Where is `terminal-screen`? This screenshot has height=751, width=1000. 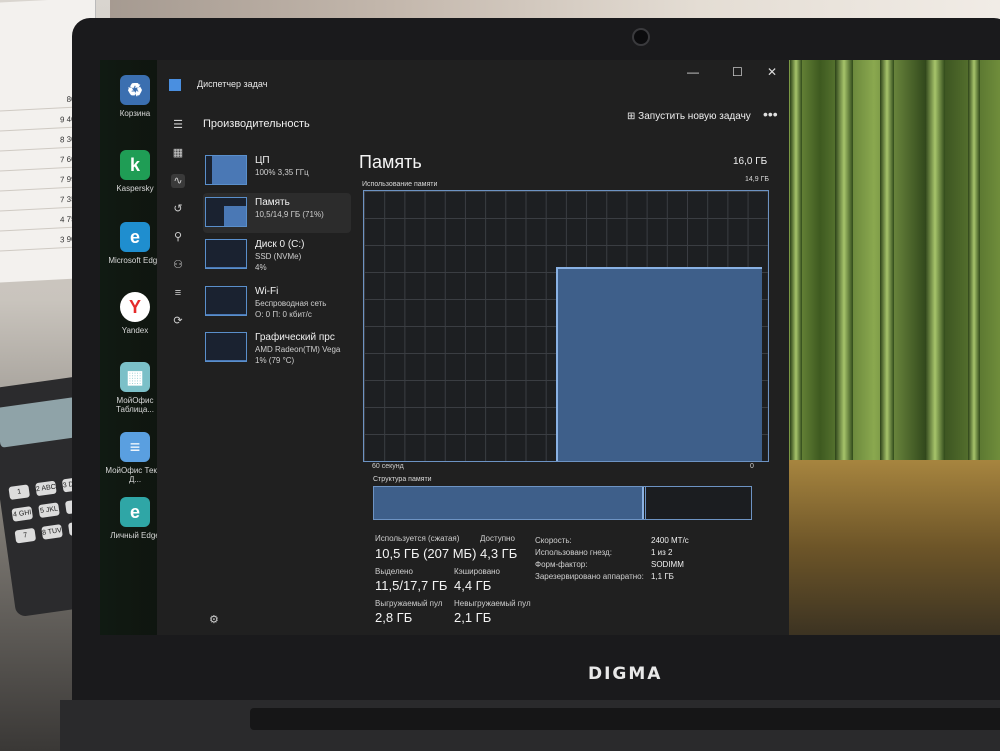 terminal-screen is located at coordinates (40, 422).